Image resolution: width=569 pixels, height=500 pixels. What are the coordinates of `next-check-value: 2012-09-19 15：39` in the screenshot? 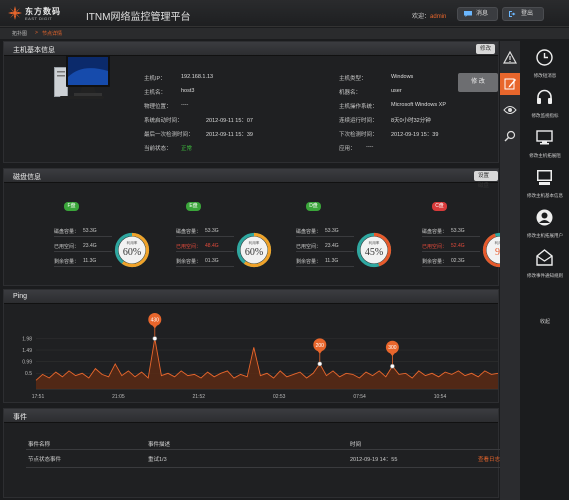 It's located at (415, 135).